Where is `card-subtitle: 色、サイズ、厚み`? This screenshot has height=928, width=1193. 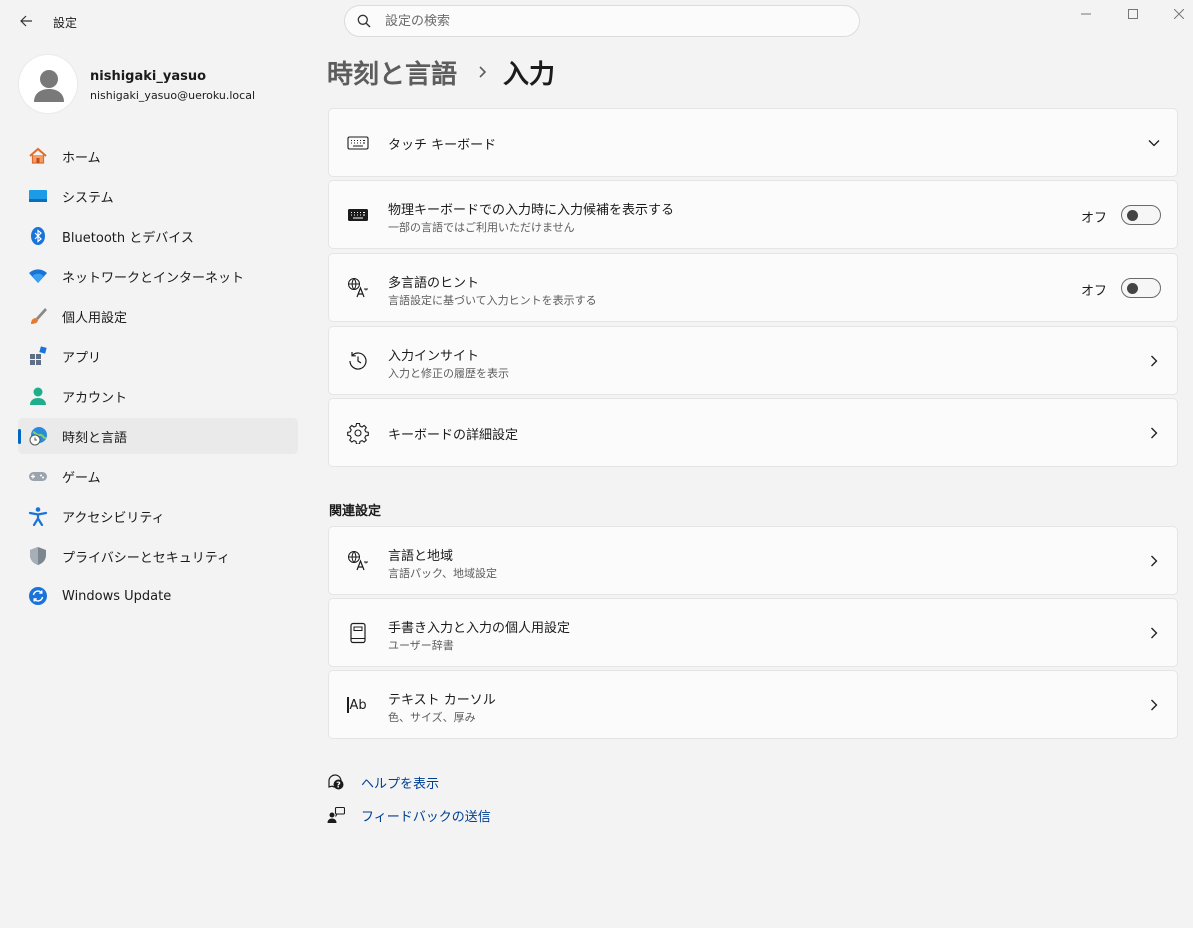 card-subtitle: 色、サイズ、厚み is located at coordinates (432, 717).